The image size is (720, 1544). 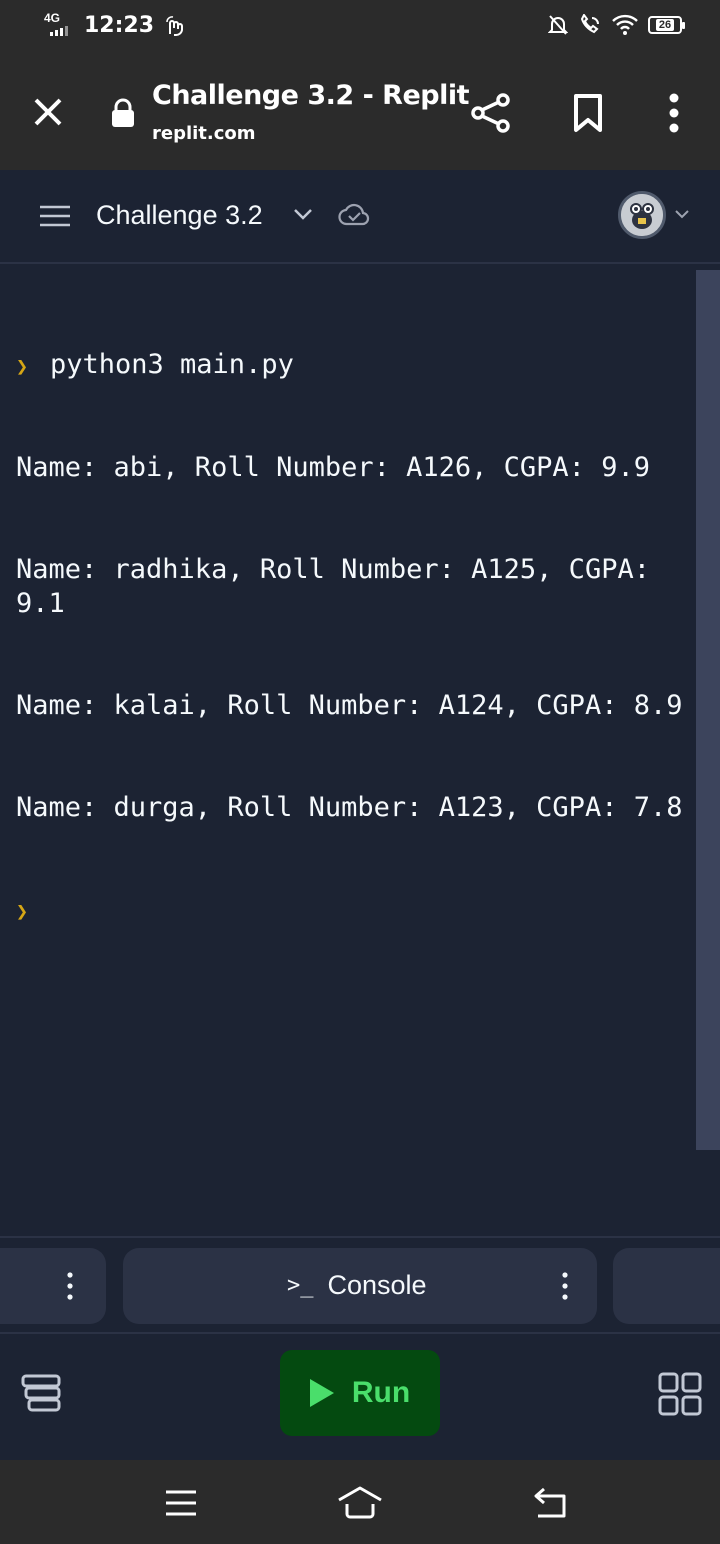 I want to click on hamburger-icon, so click(x=55, y=216).